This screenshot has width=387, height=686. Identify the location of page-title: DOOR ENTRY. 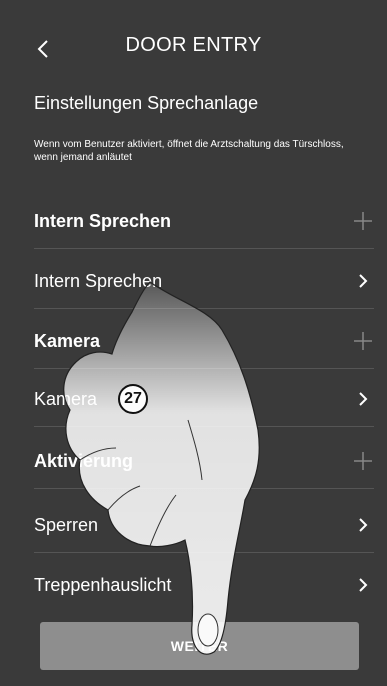
(193, 45).